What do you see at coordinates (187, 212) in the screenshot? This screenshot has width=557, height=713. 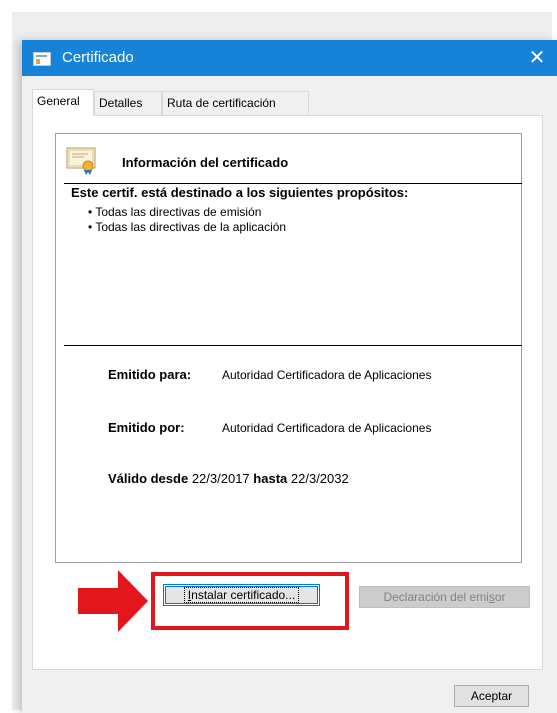 I see `list-item: Todas las directivas de emisión` at bounding box center [187, 212].